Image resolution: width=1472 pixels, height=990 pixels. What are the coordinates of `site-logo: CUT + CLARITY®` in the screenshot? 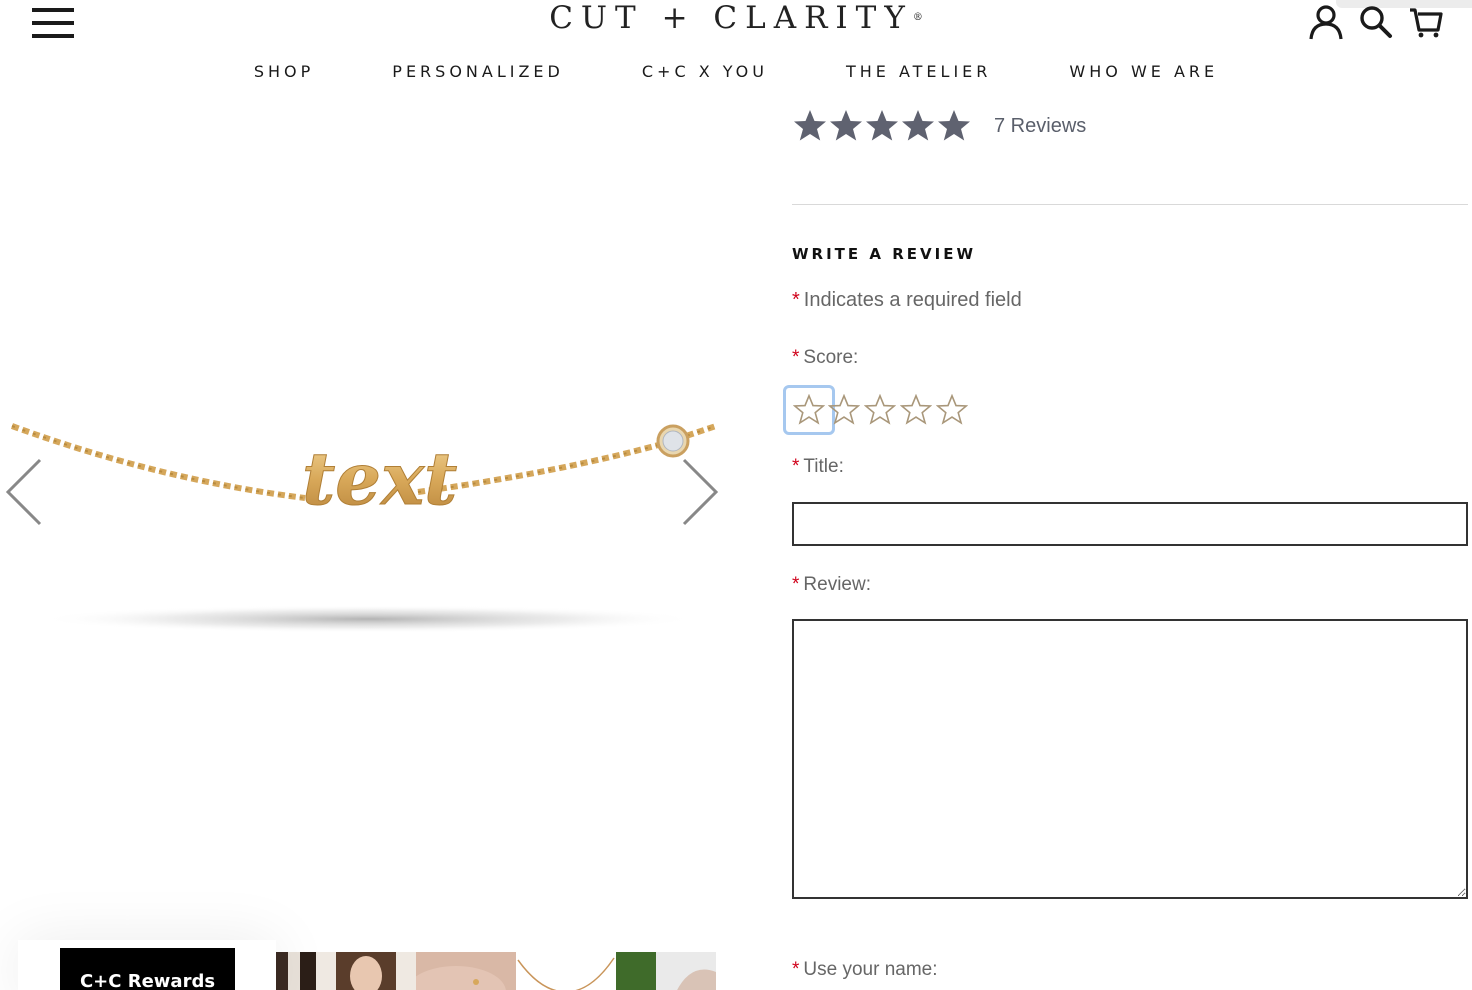 It's located at (736, 18).